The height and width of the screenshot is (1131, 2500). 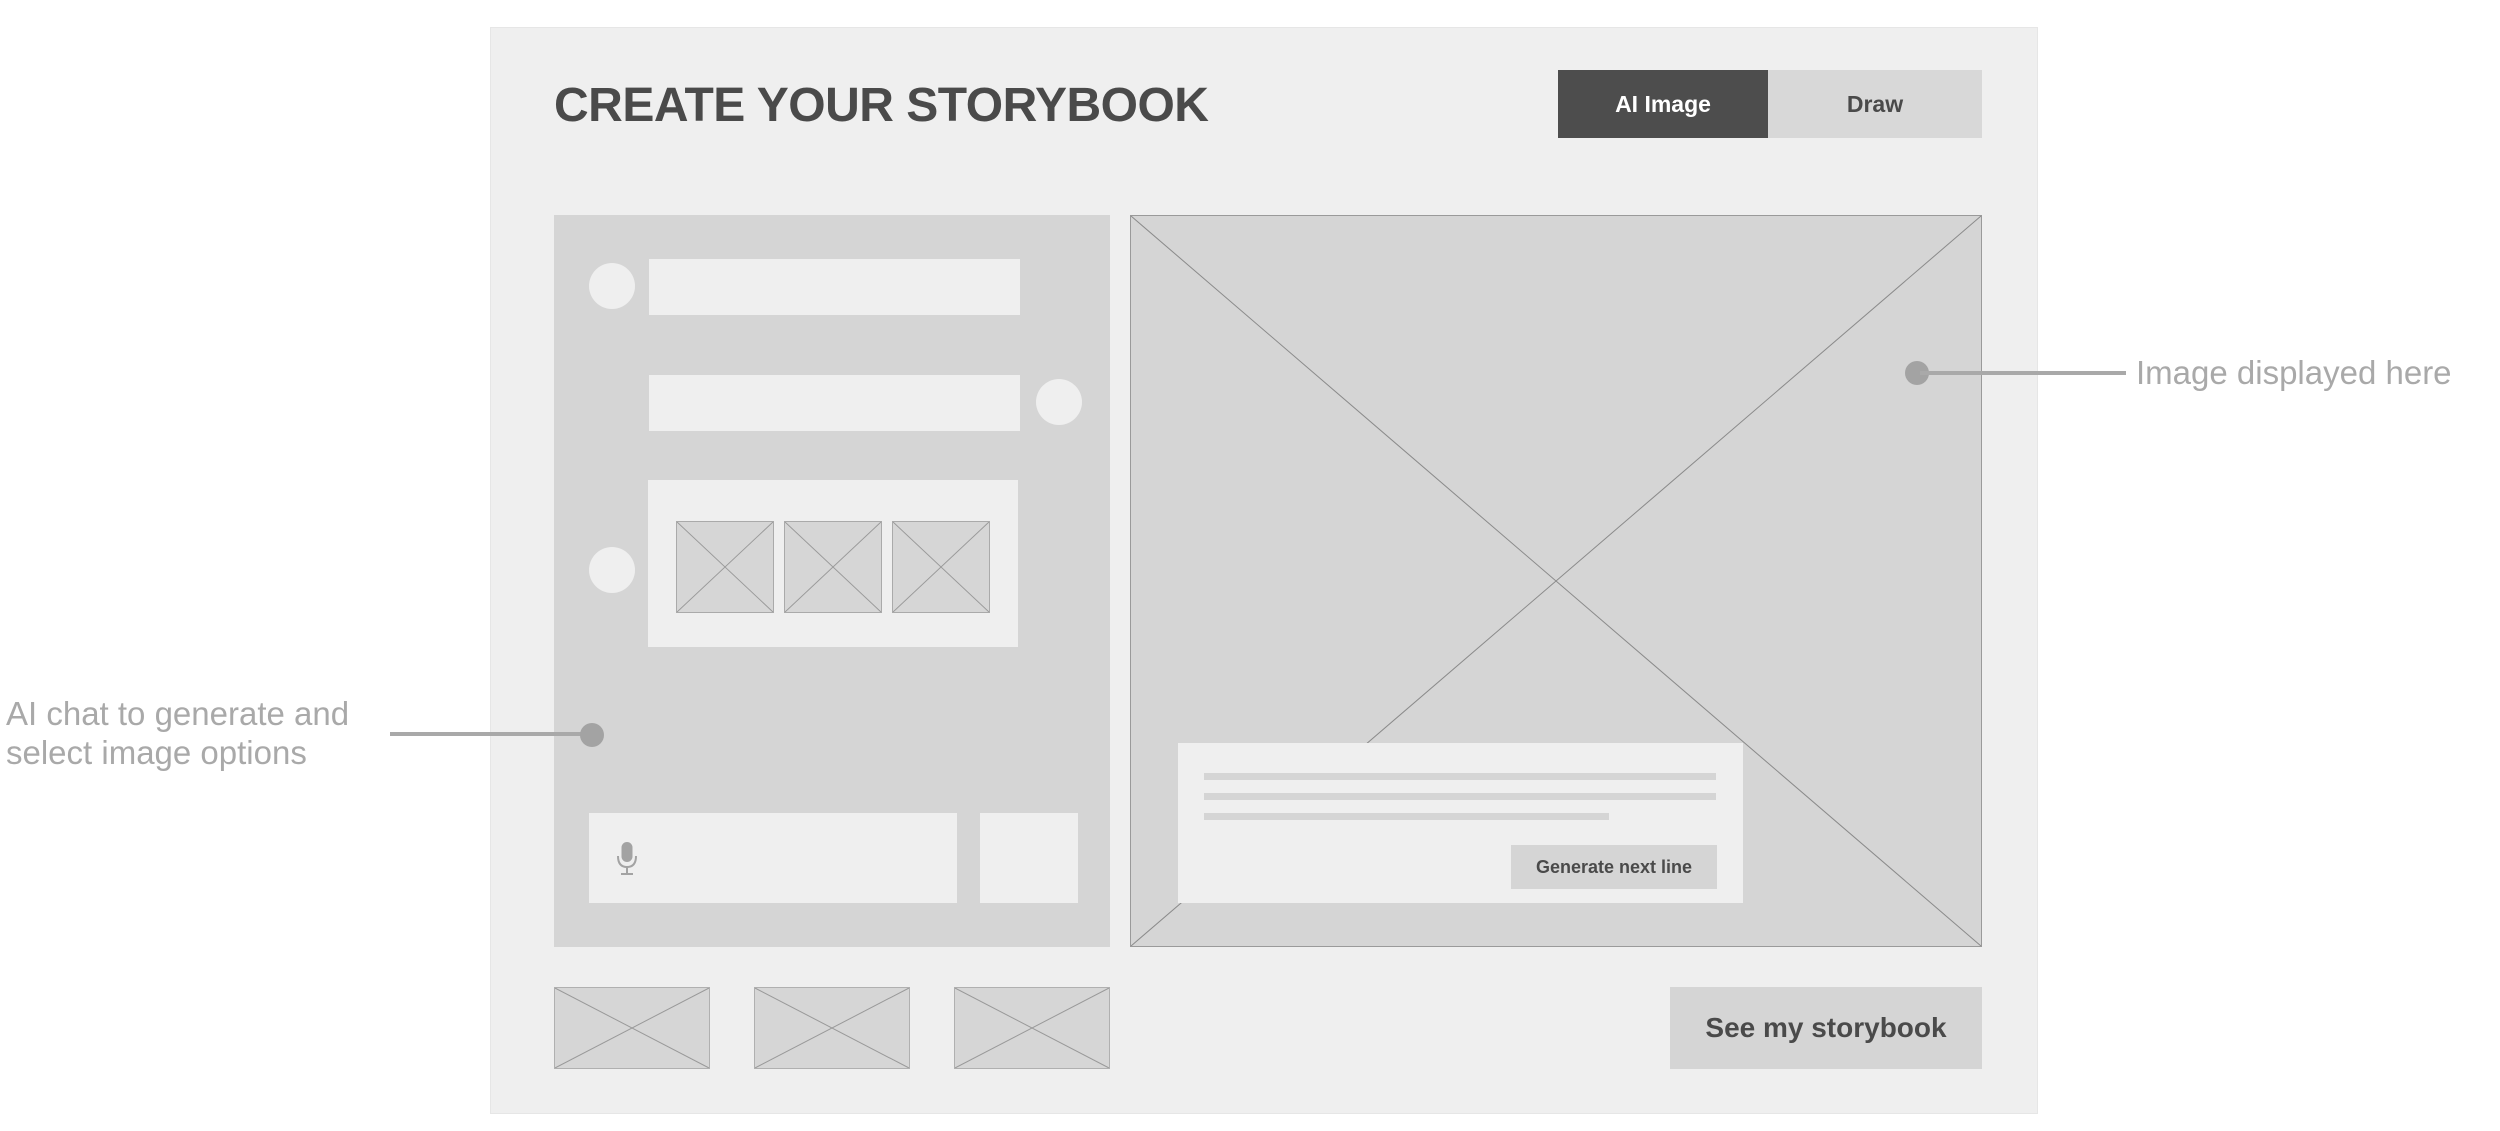 What do you see at coordinates (592, 735) in the screenshot?
I see `annotation-marker` at bounding box center [592, 735].